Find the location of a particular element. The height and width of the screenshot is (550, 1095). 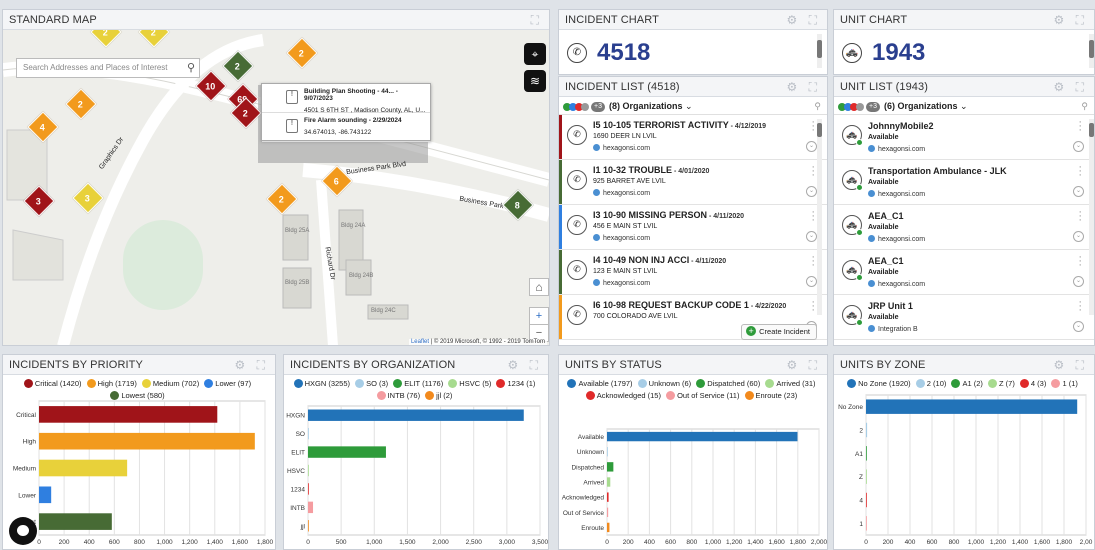

x-tick-label: 1,400 is located at coordinates (1020, 542).